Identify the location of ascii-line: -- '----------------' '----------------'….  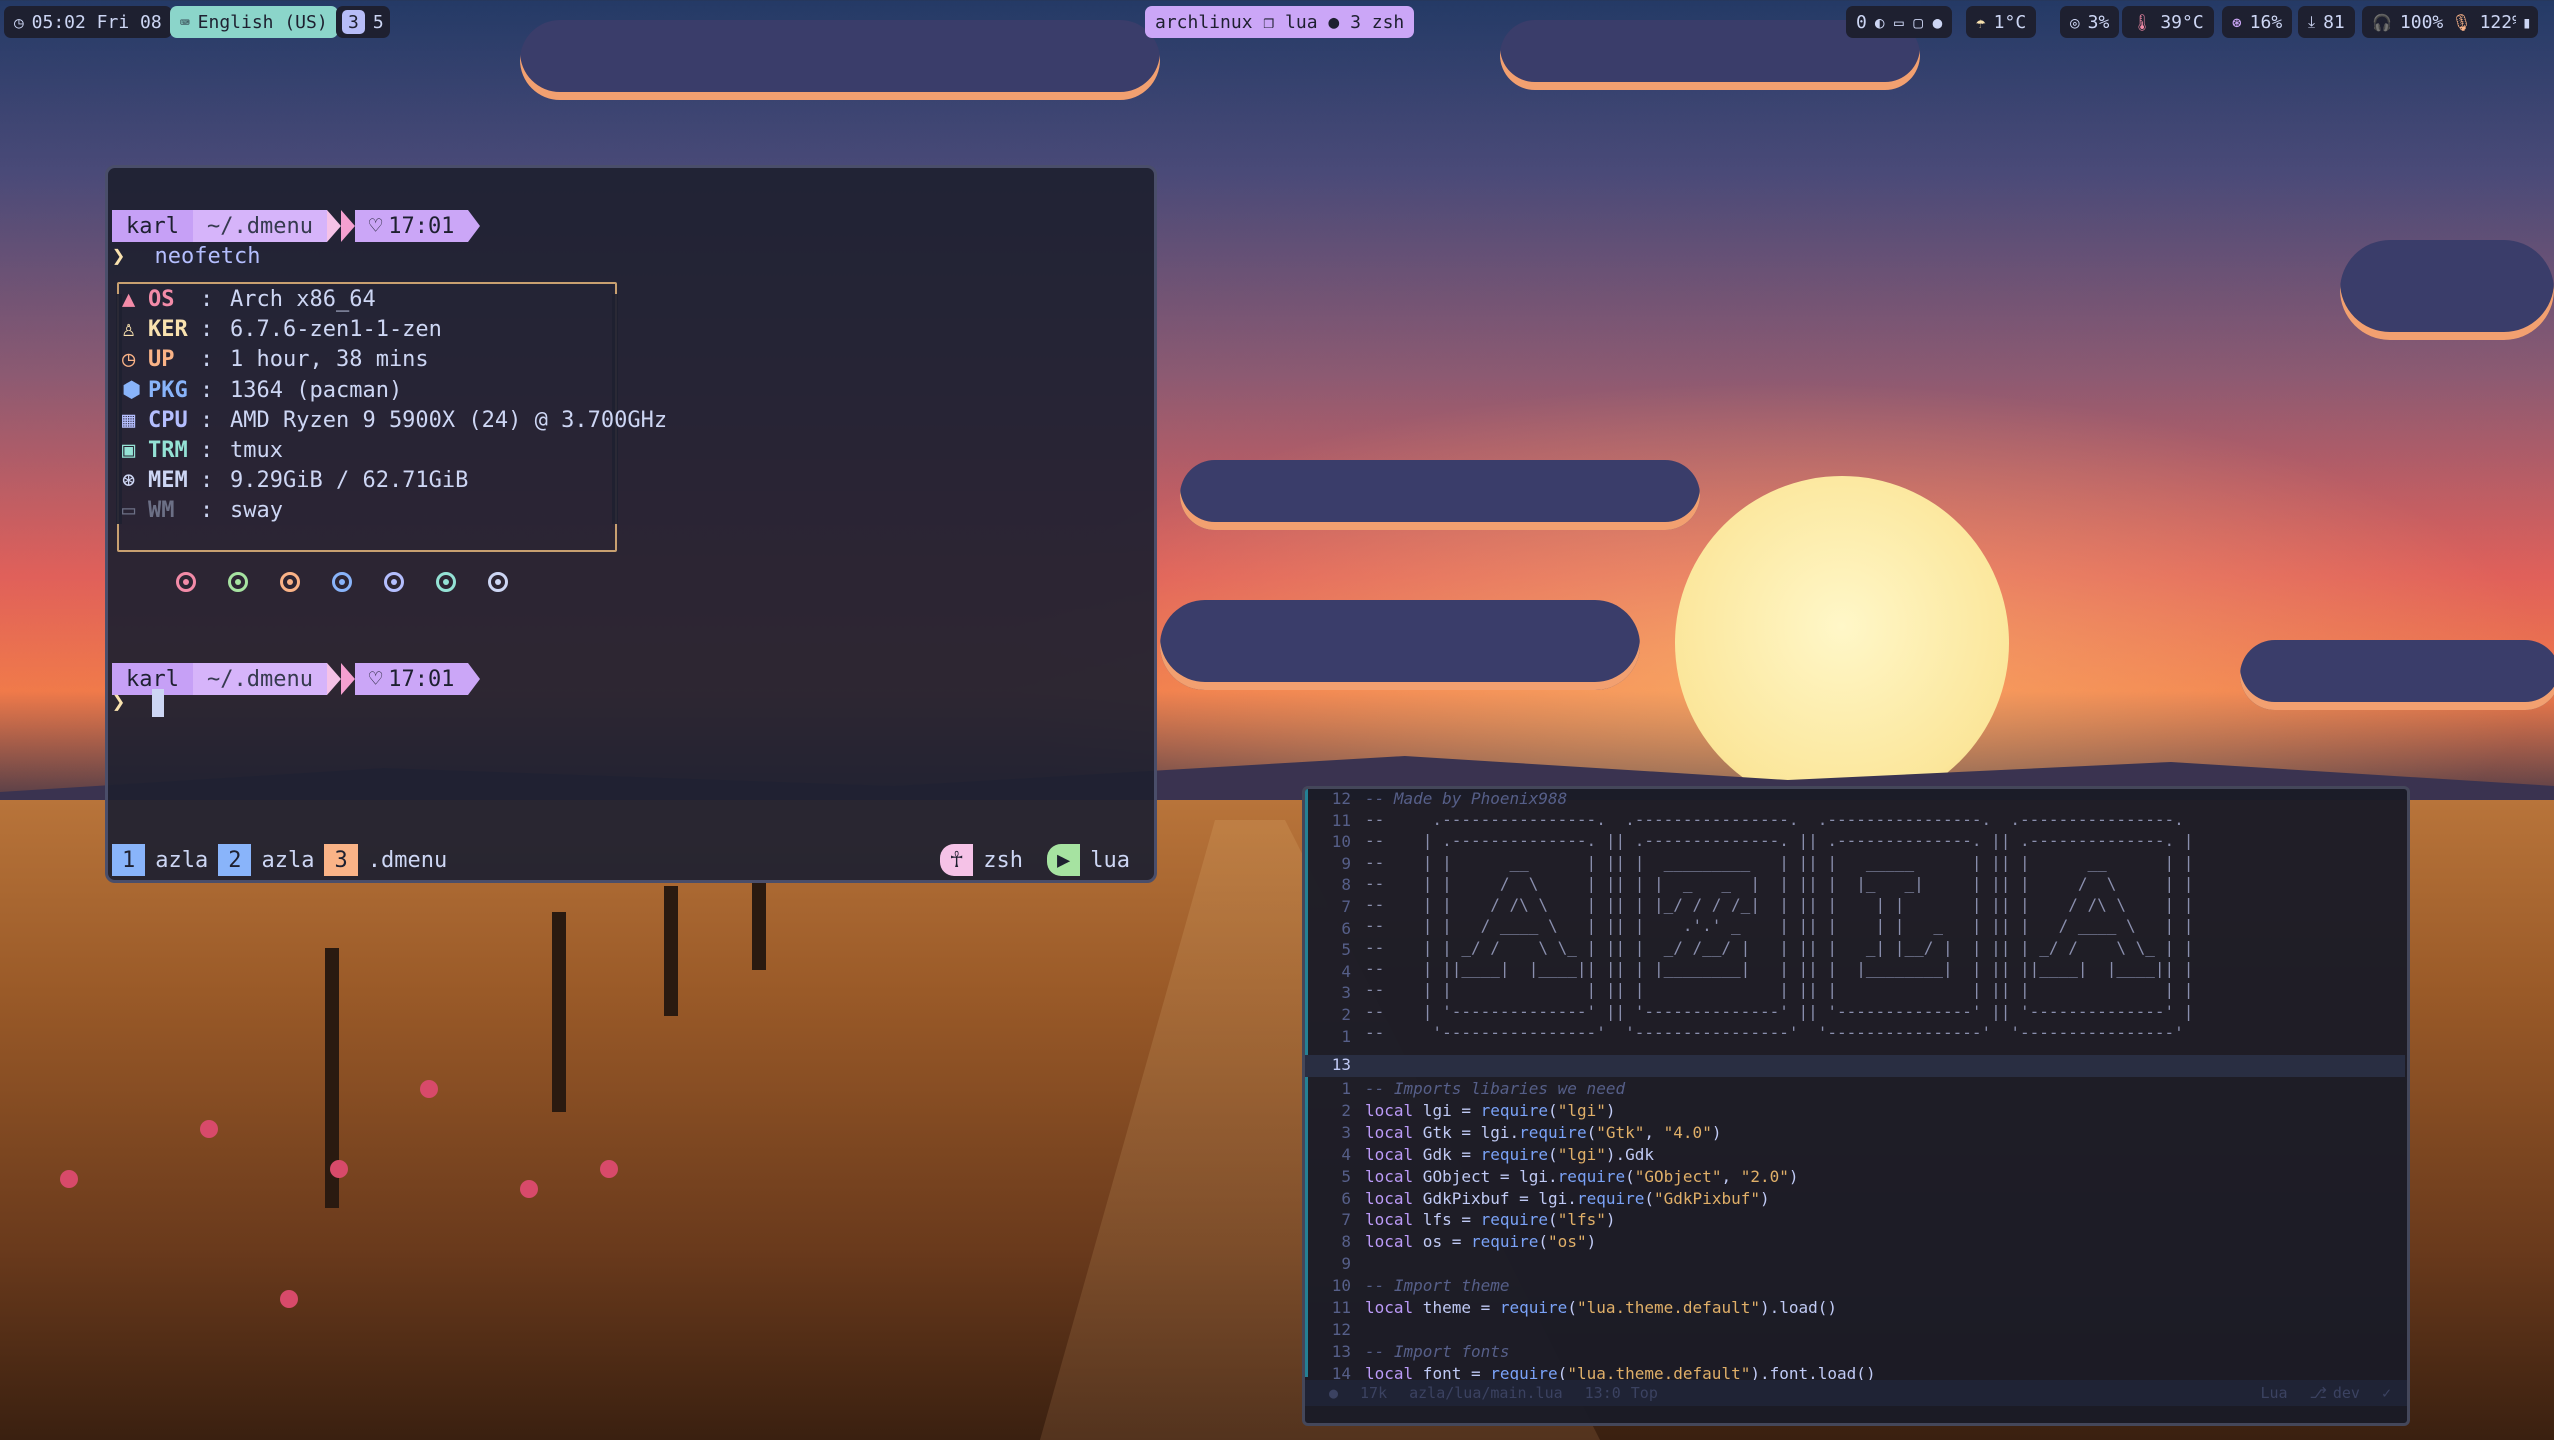
(1774, 1032).